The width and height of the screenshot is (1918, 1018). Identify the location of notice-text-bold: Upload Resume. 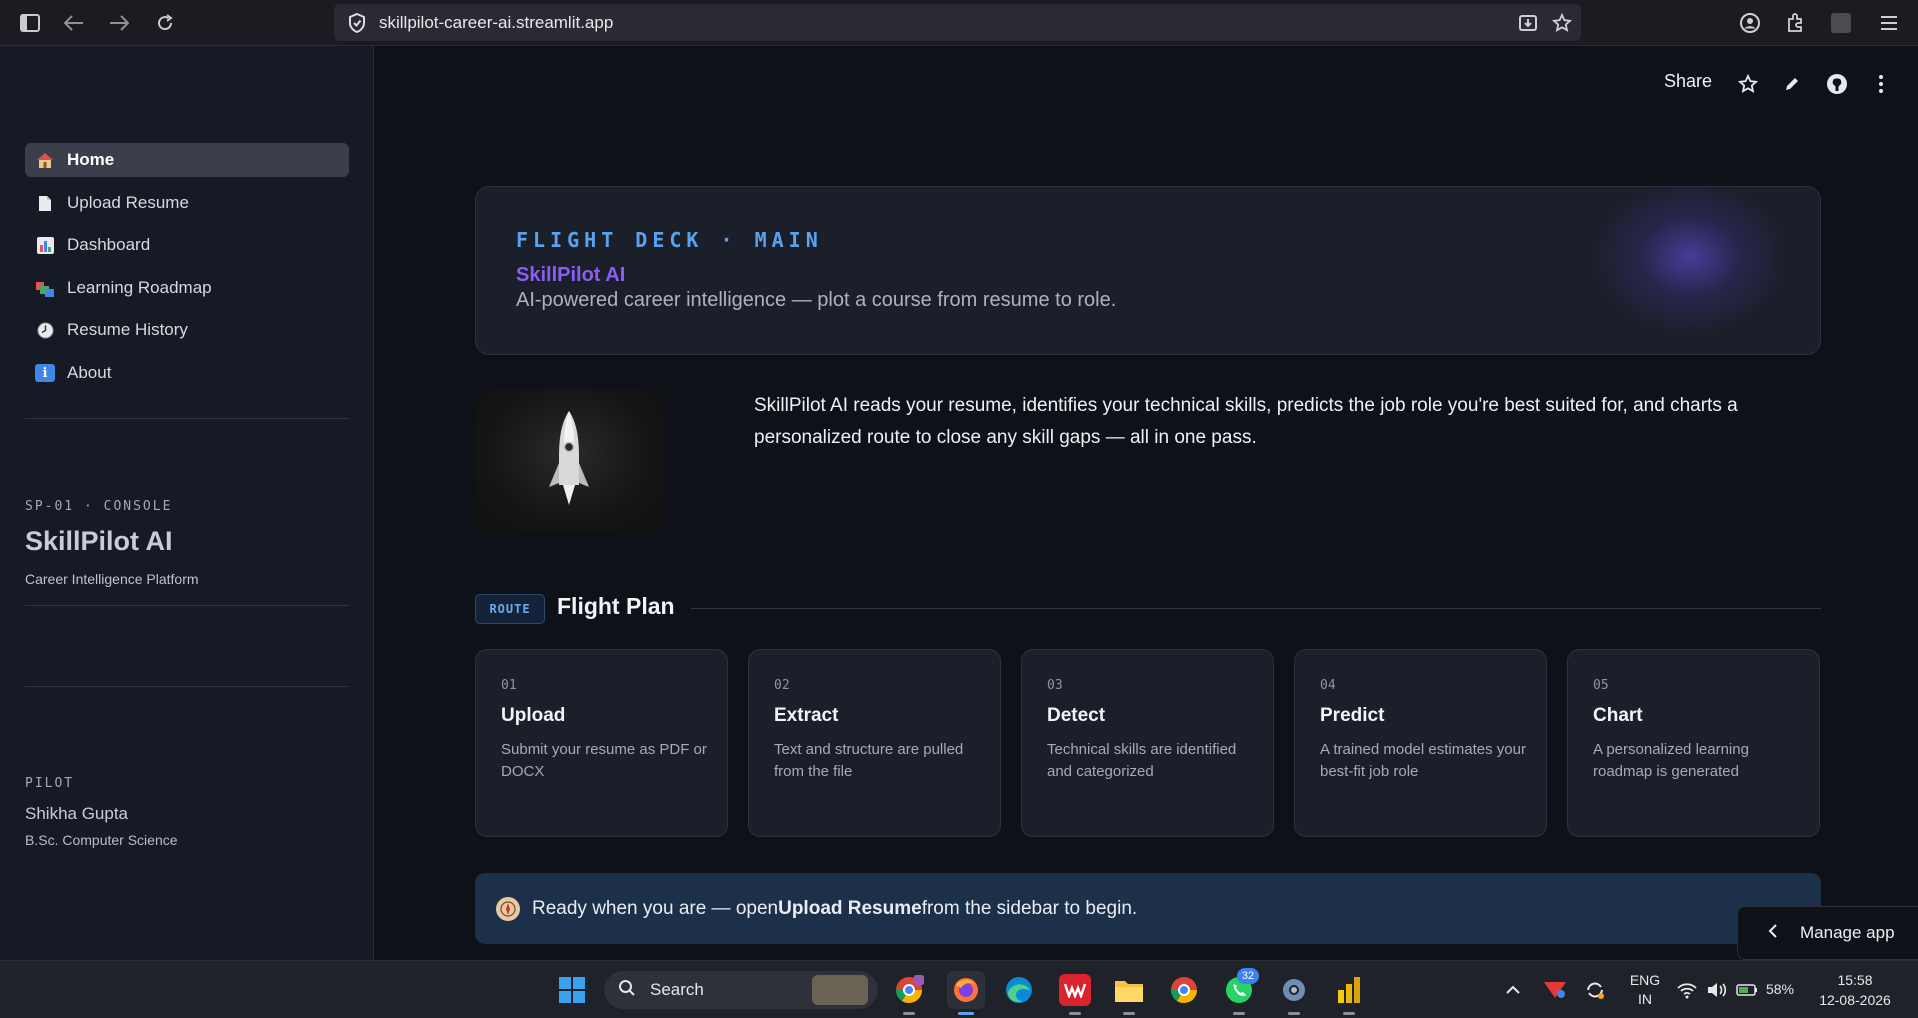
(850, 908).